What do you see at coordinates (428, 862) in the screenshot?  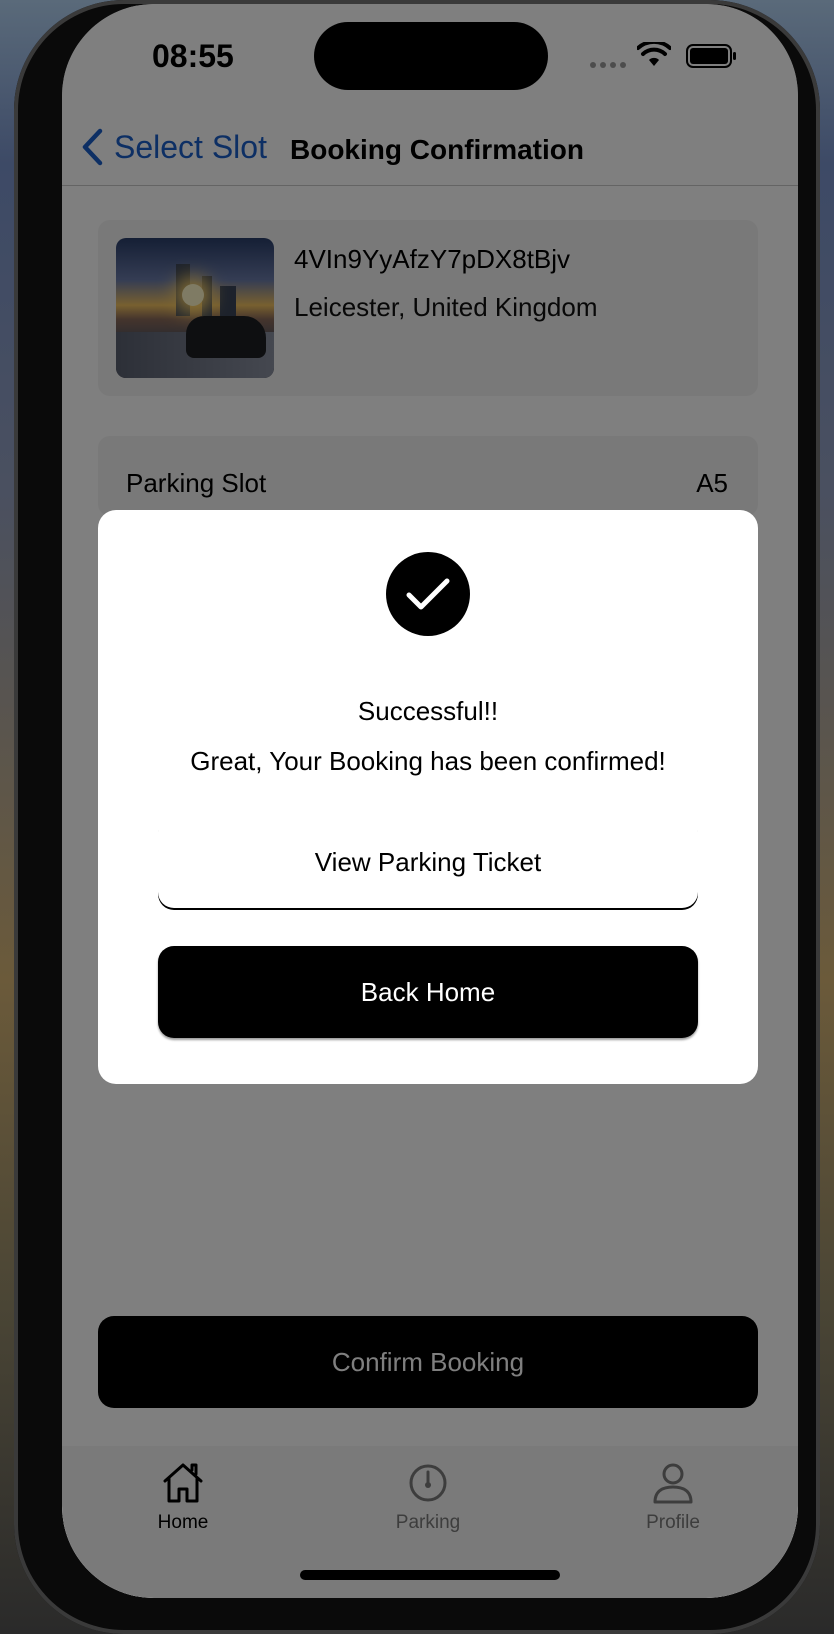 I see `view-parking-ticket-button: View Parking Ticket` at bounding box center [428, 862].